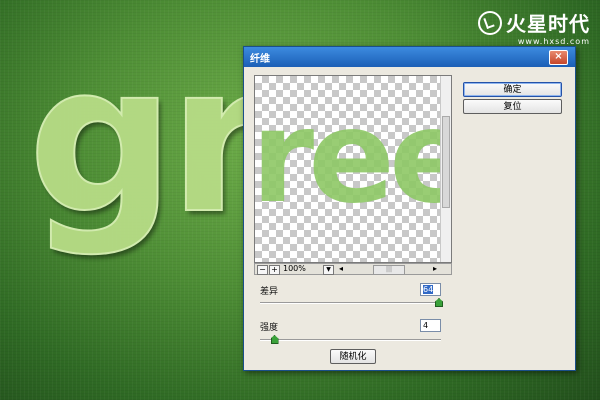 Image resolution: width=600 pixels, height=400 pixels. I want to click on zoom-level: 100%, so click(294, 268).